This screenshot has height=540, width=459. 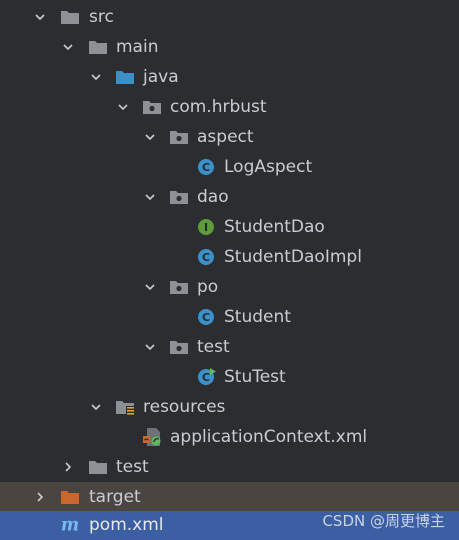 What do you see at coordinates (115, 497) in the screenshot?
I see `tree-node-label: target` at bounding box center [115, 497].